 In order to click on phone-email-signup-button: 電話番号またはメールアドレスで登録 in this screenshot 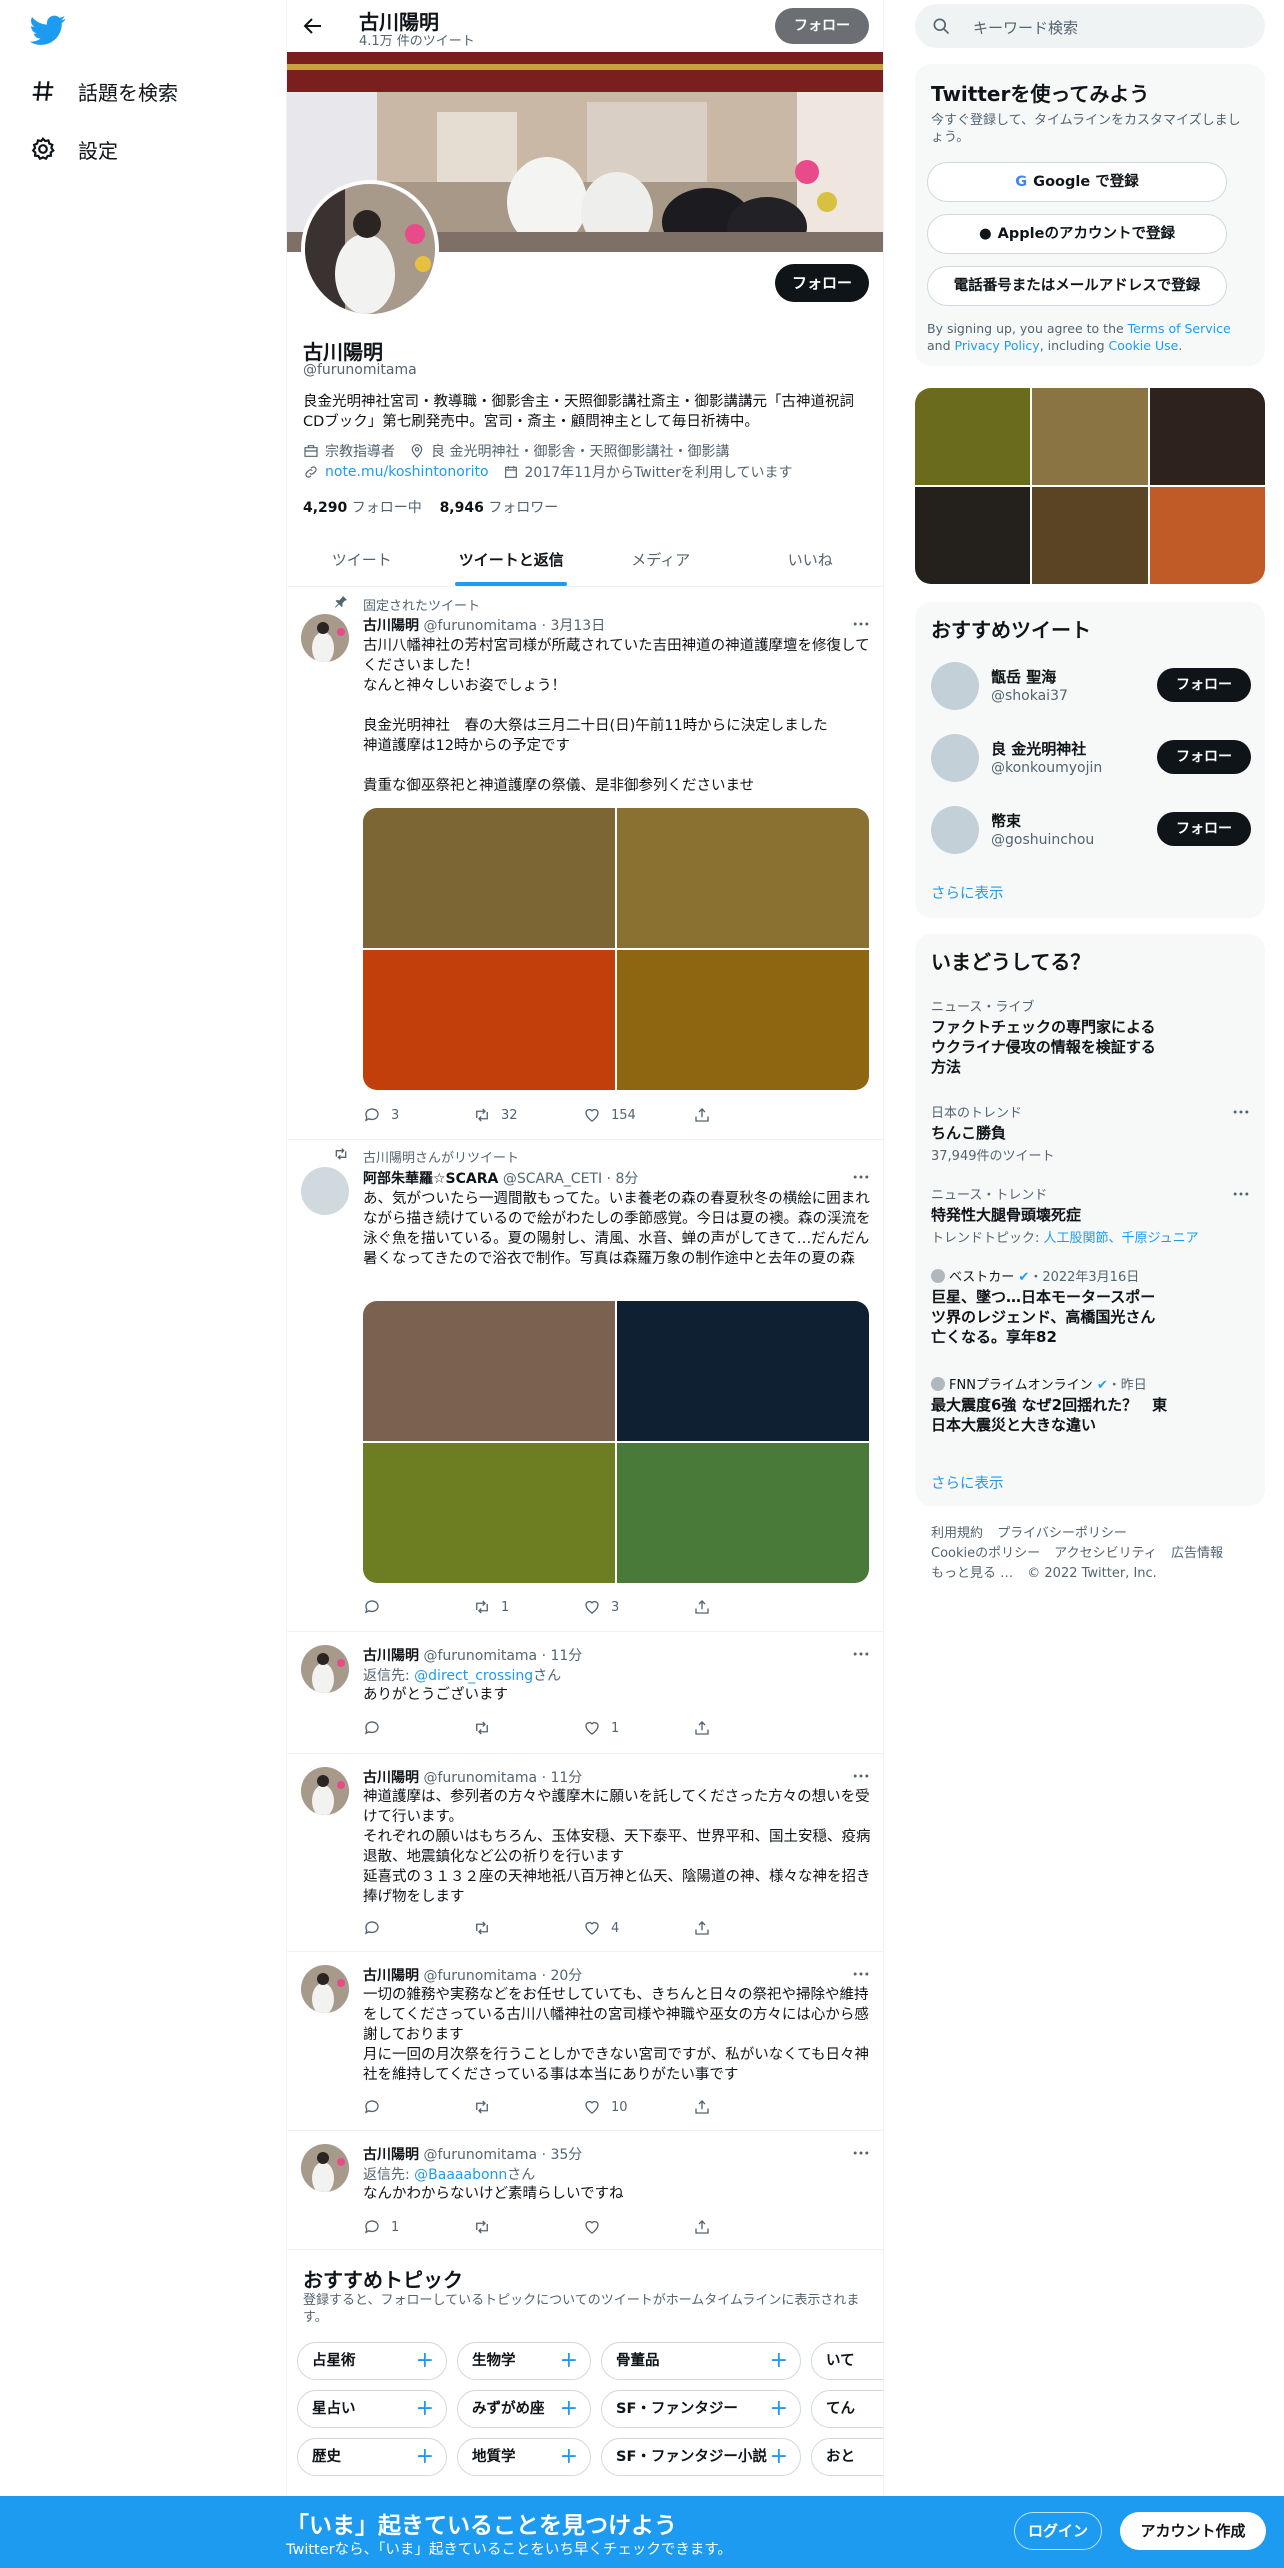, I will do `click(1077, 286)`.